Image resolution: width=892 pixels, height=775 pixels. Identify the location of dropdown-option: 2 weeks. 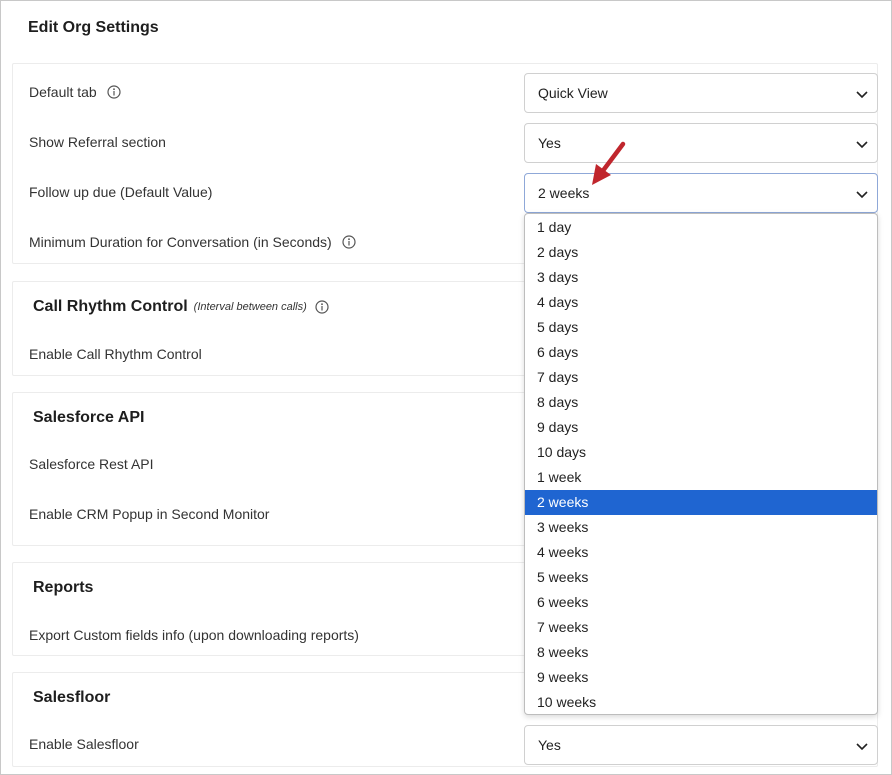
(701, 502).